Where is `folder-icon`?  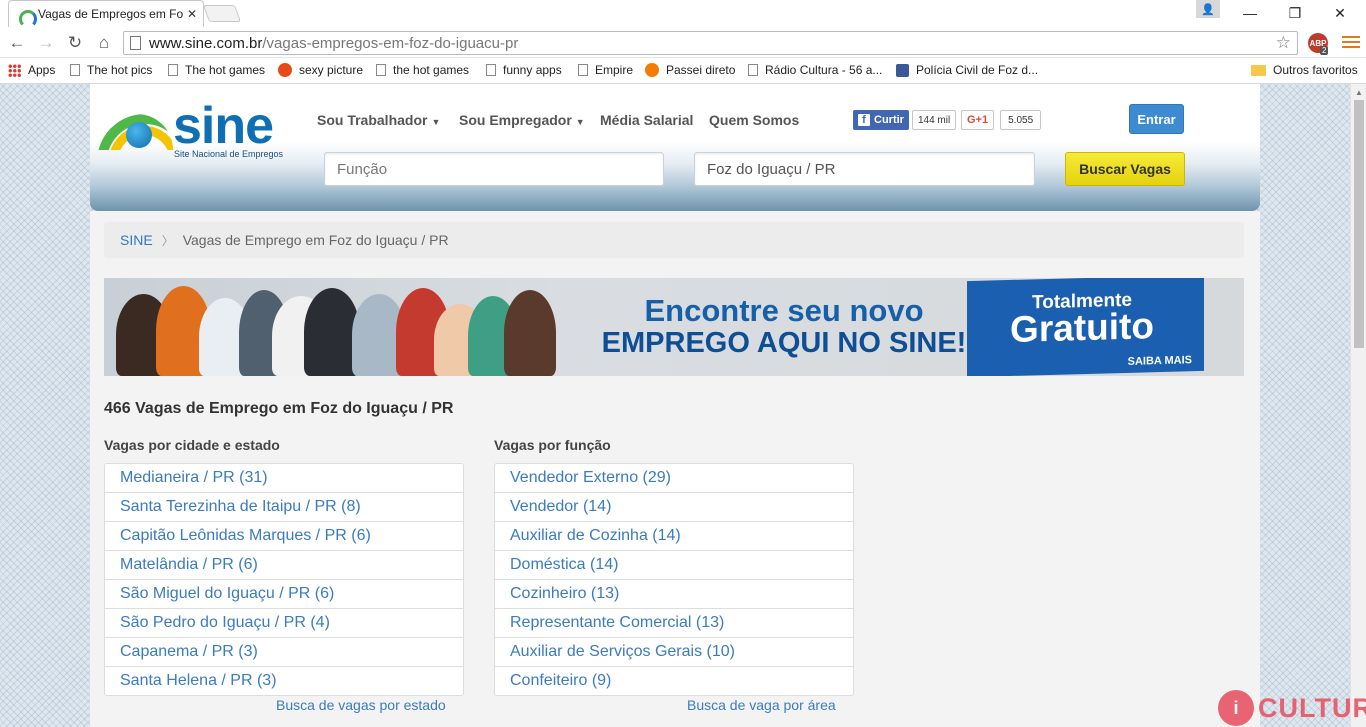
folder-icon is located at coordinates (1258, 70).